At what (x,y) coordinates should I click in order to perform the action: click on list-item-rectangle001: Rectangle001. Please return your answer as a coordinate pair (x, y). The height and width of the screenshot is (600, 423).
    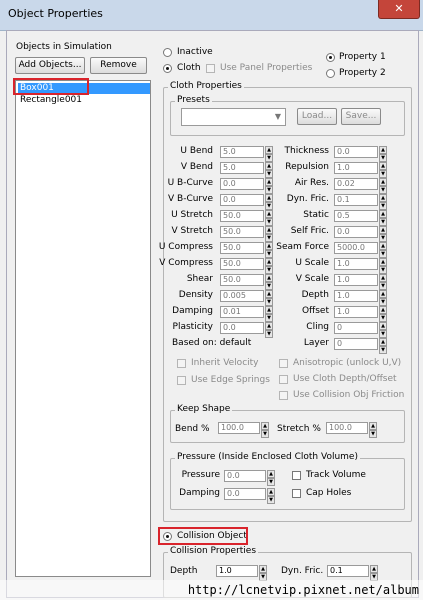
    Looking at the image, I should click on (84, 100).